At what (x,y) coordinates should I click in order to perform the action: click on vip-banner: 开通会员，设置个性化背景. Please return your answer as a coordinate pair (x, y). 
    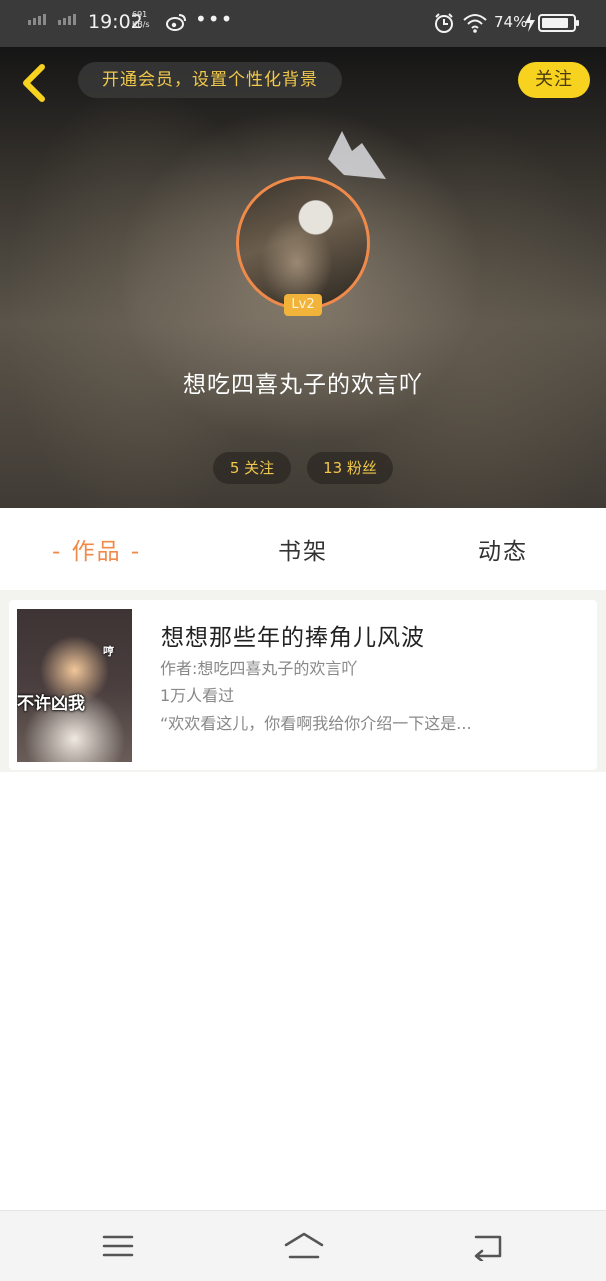
    Looking at the image, I should click on (210, 80).